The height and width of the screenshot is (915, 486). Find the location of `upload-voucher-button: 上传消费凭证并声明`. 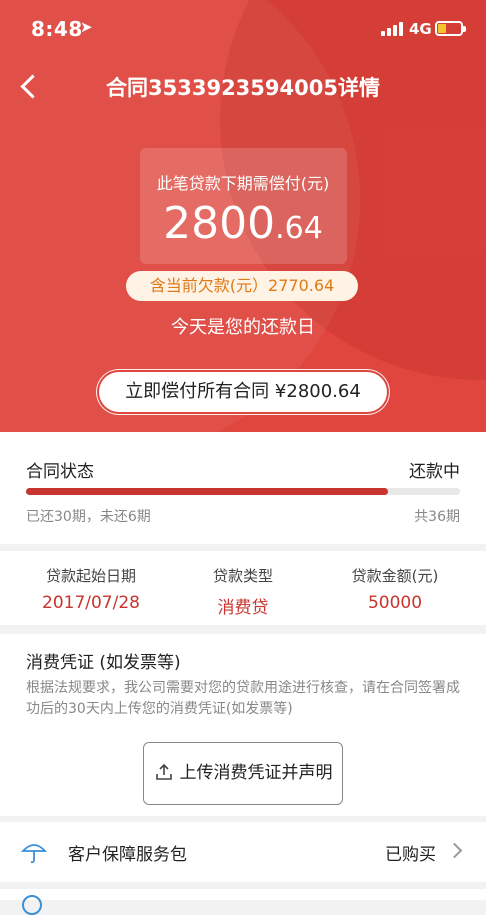

upload-voucher-button: 上传消费凭证并声明 is located at coordinates (243, 773).